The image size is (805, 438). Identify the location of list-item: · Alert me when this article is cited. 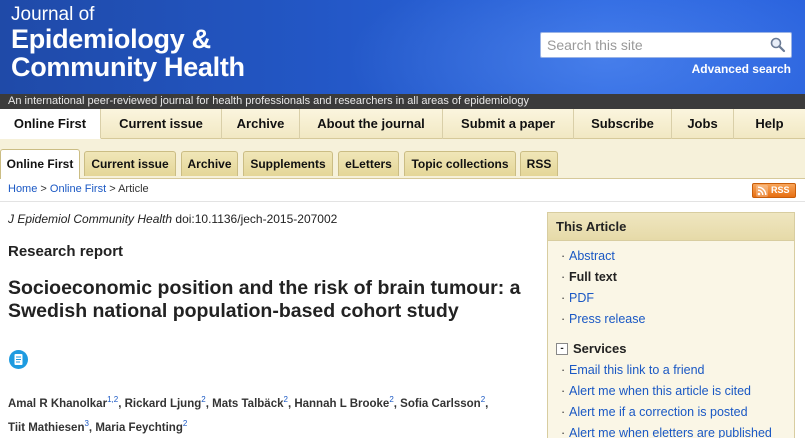
(656, 391).